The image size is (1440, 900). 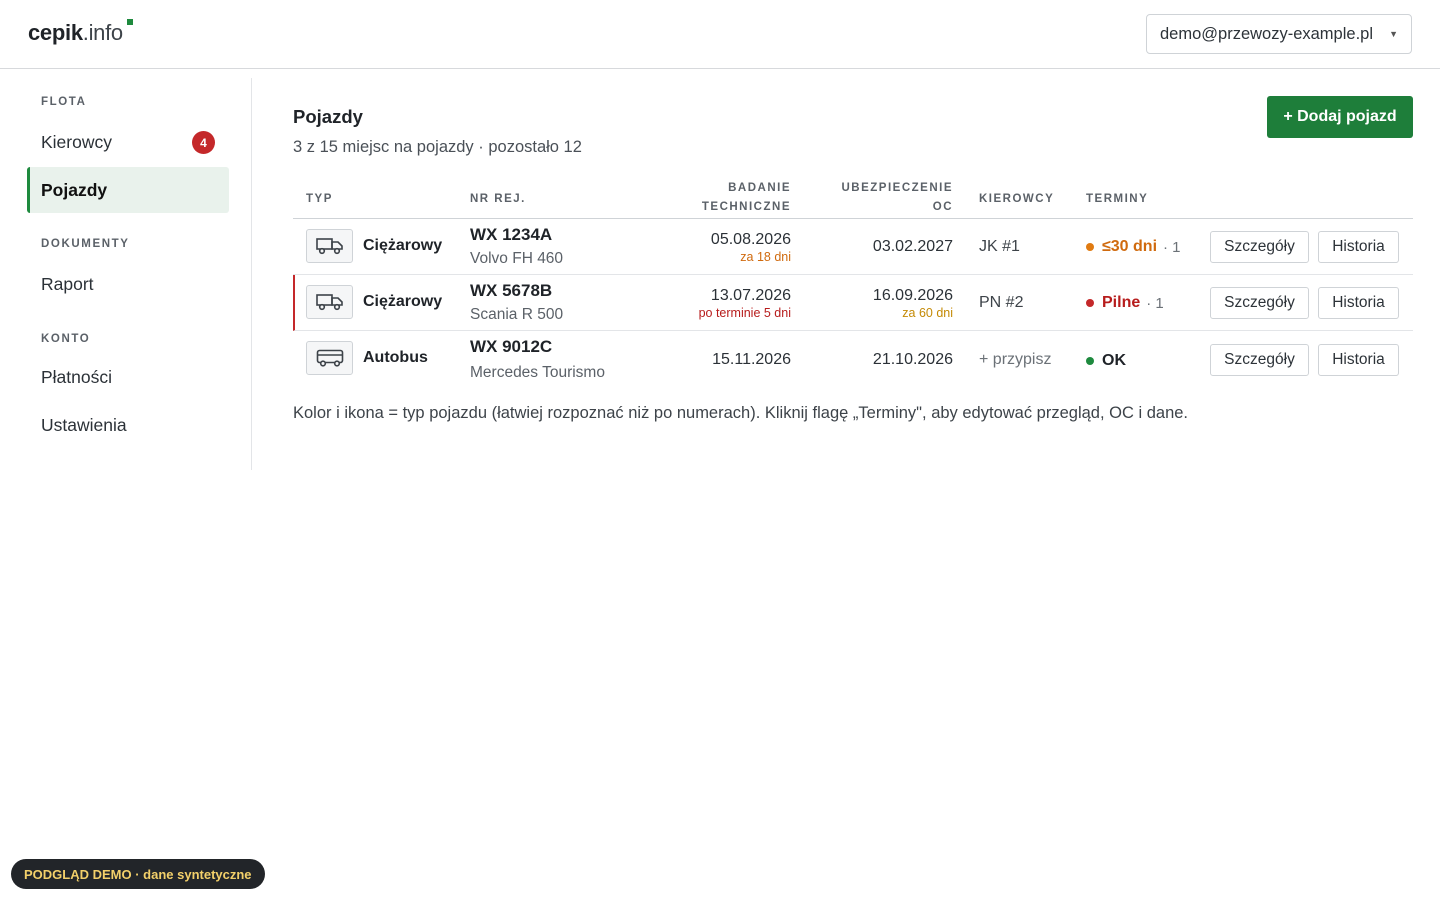 What do you see at coordinates (437, 147) in the screenshot?
I see `page-subtitle: 3 z 15 miejsc na pojazdy · pozostało 12` at bounding box center [437, 147].